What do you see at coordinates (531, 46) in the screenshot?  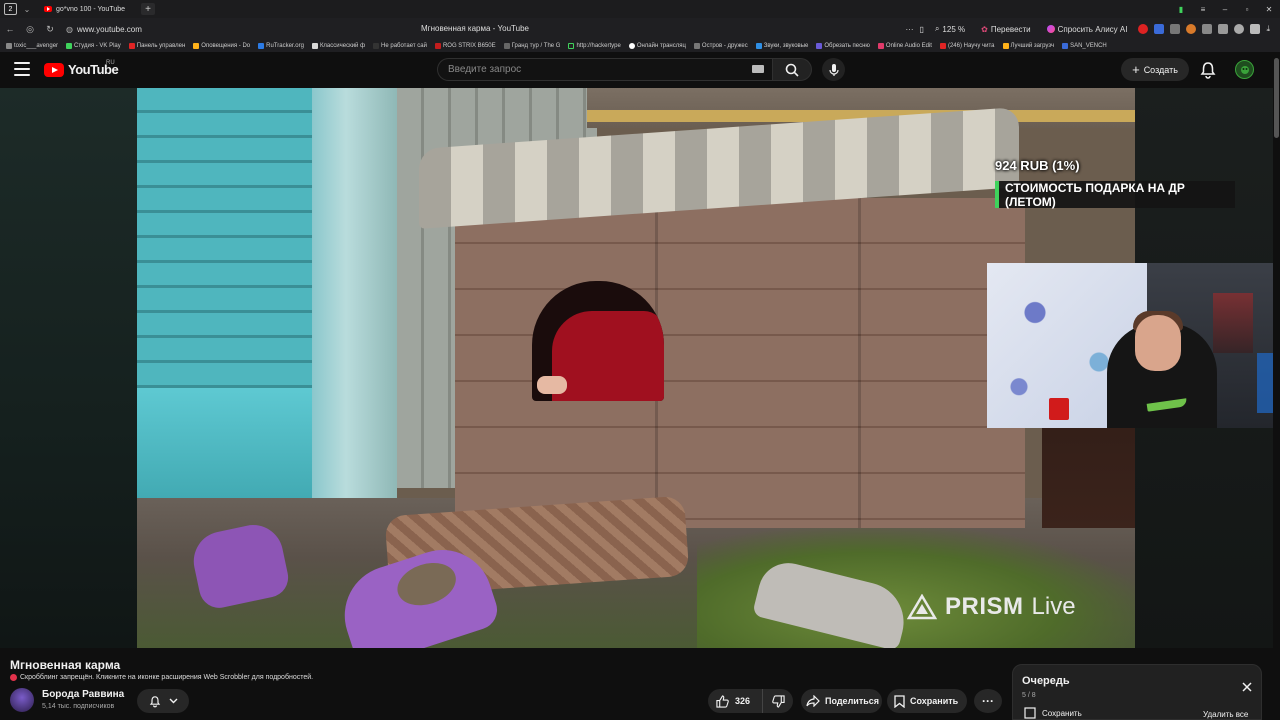 I see `bookmark-item: Гранд тур / The G` at bounding box center [531, 46].